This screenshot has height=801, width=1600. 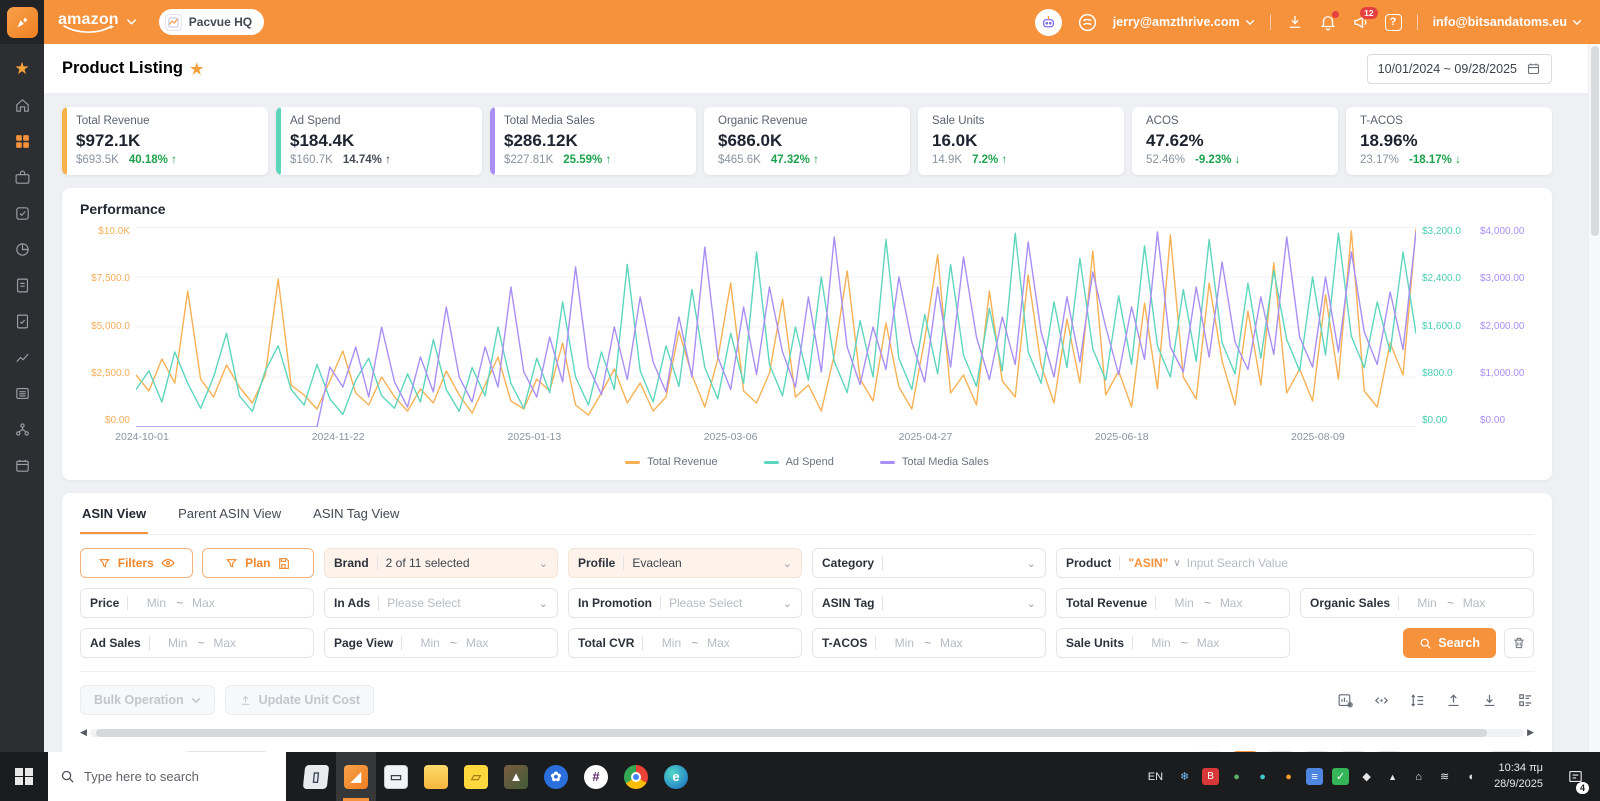 What do you see at coordinates (316, 776) in the screenshot?
I see `notebook-app-icon: ▯` at bounding box center [316, 776].